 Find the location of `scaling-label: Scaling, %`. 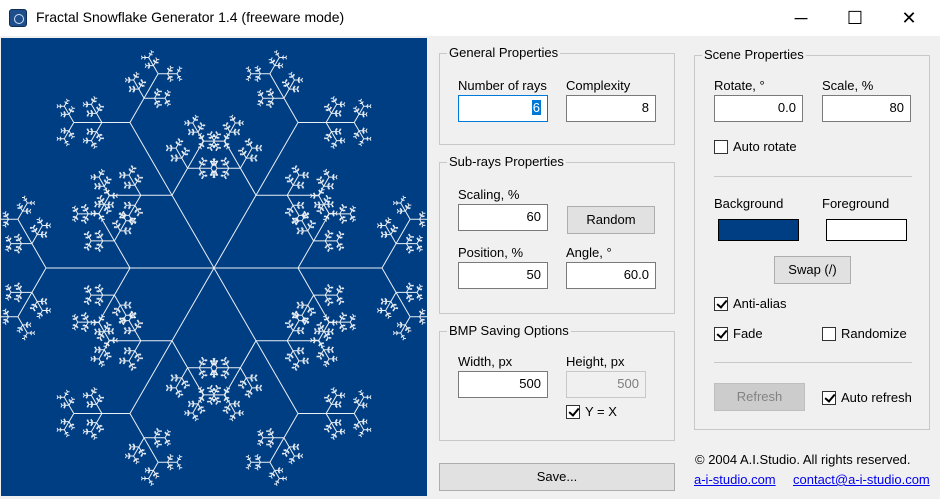

scaling-label: Scaling, % is located at coordinates (489, 194).